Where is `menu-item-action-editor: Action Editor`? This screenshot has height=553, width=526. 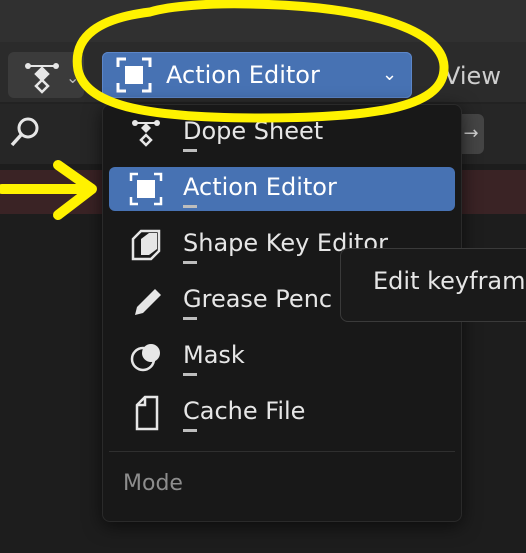 menu-item-action-editor: Action Editor is located at coordinates (282, 189).